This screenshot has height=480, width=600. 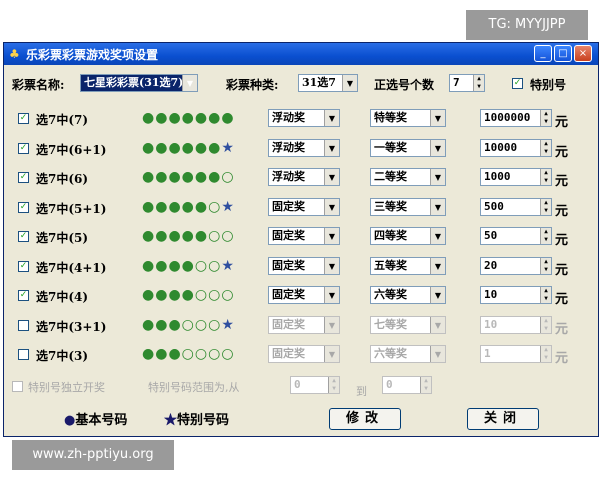 What do you see at coordinates (408, 236) in the screenshot?
I see `prize-level-select: 四等奖 ▼` at bounding box center [408, 236].